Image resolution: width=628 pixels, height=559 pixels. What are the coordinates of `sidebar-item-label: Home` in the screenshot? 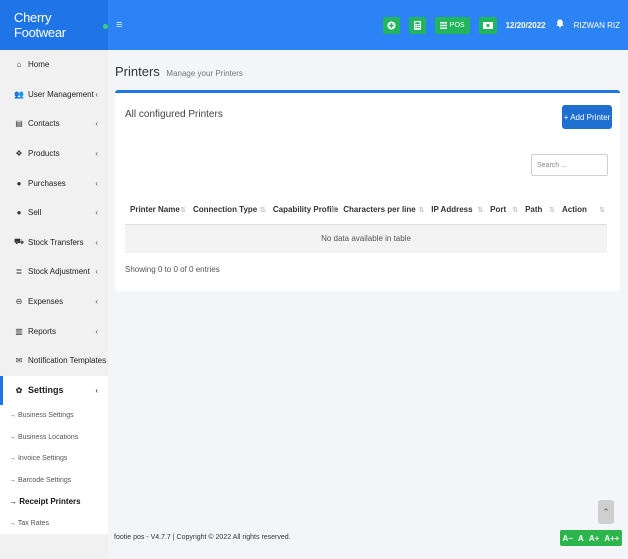 It's located at (39, 65).